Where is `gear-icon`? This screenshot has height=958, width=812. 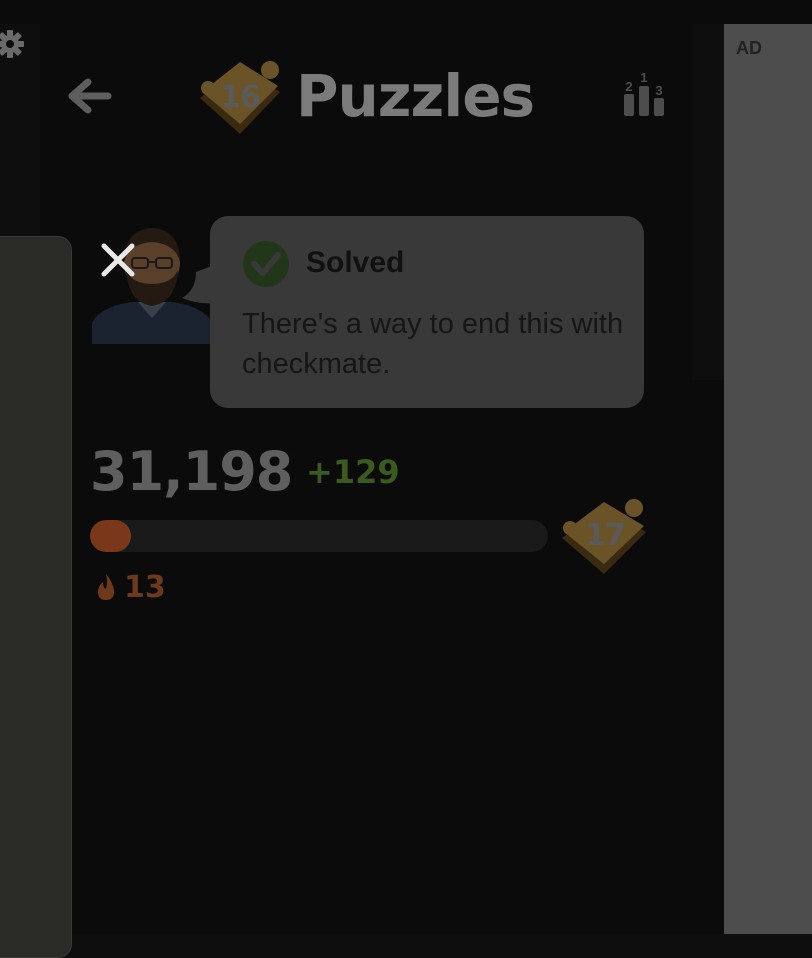 gear-icon is located at coordinates (13, 44).